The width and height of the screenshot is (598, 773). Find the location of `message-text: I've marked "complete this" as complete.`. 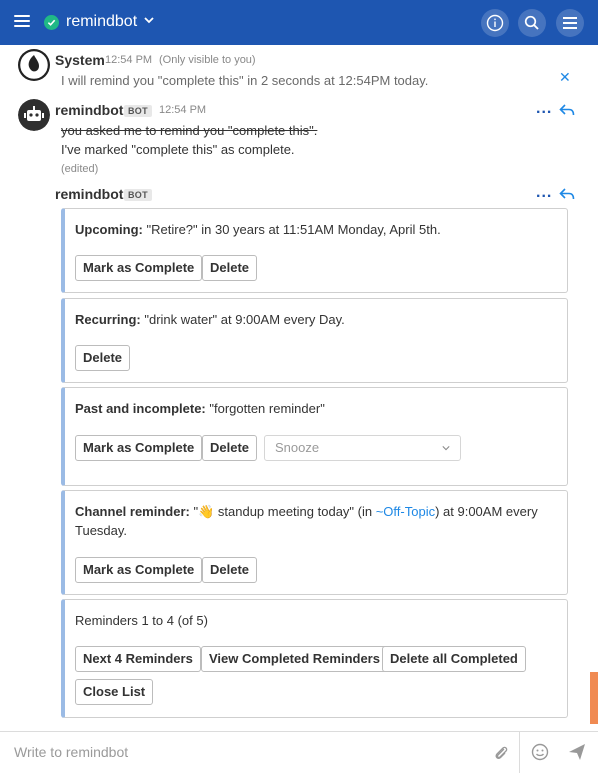

message-text: I've marked "complete this" as complete. is located at coordinates (178, 149).